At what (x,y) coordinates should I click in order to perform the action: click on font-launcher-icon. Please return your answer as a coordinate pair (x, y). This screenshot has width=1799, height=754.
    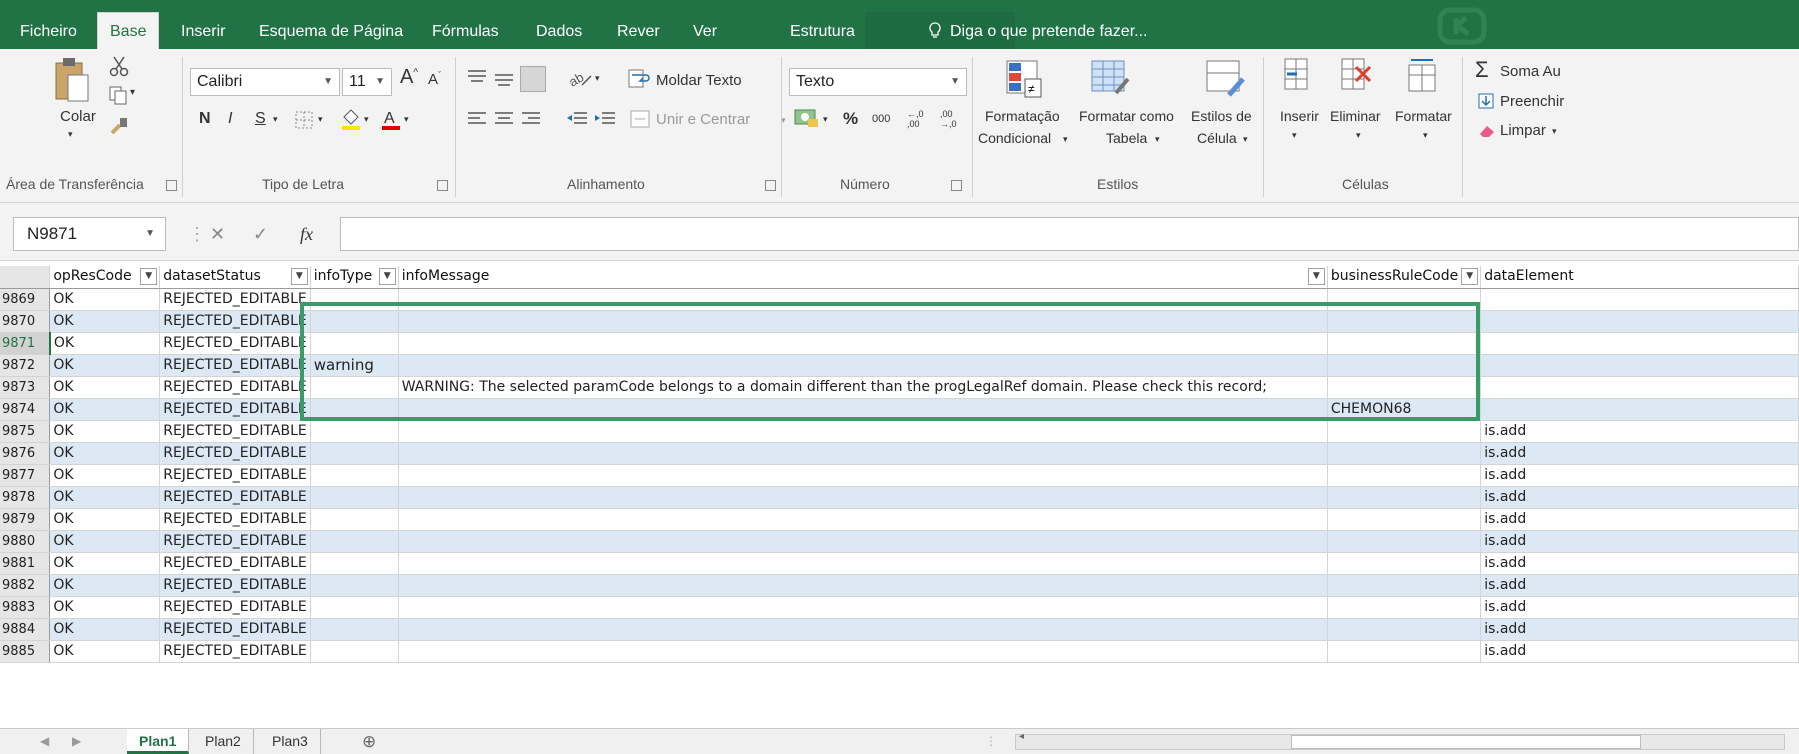
    Looking at the image, I should click on (442, 185).